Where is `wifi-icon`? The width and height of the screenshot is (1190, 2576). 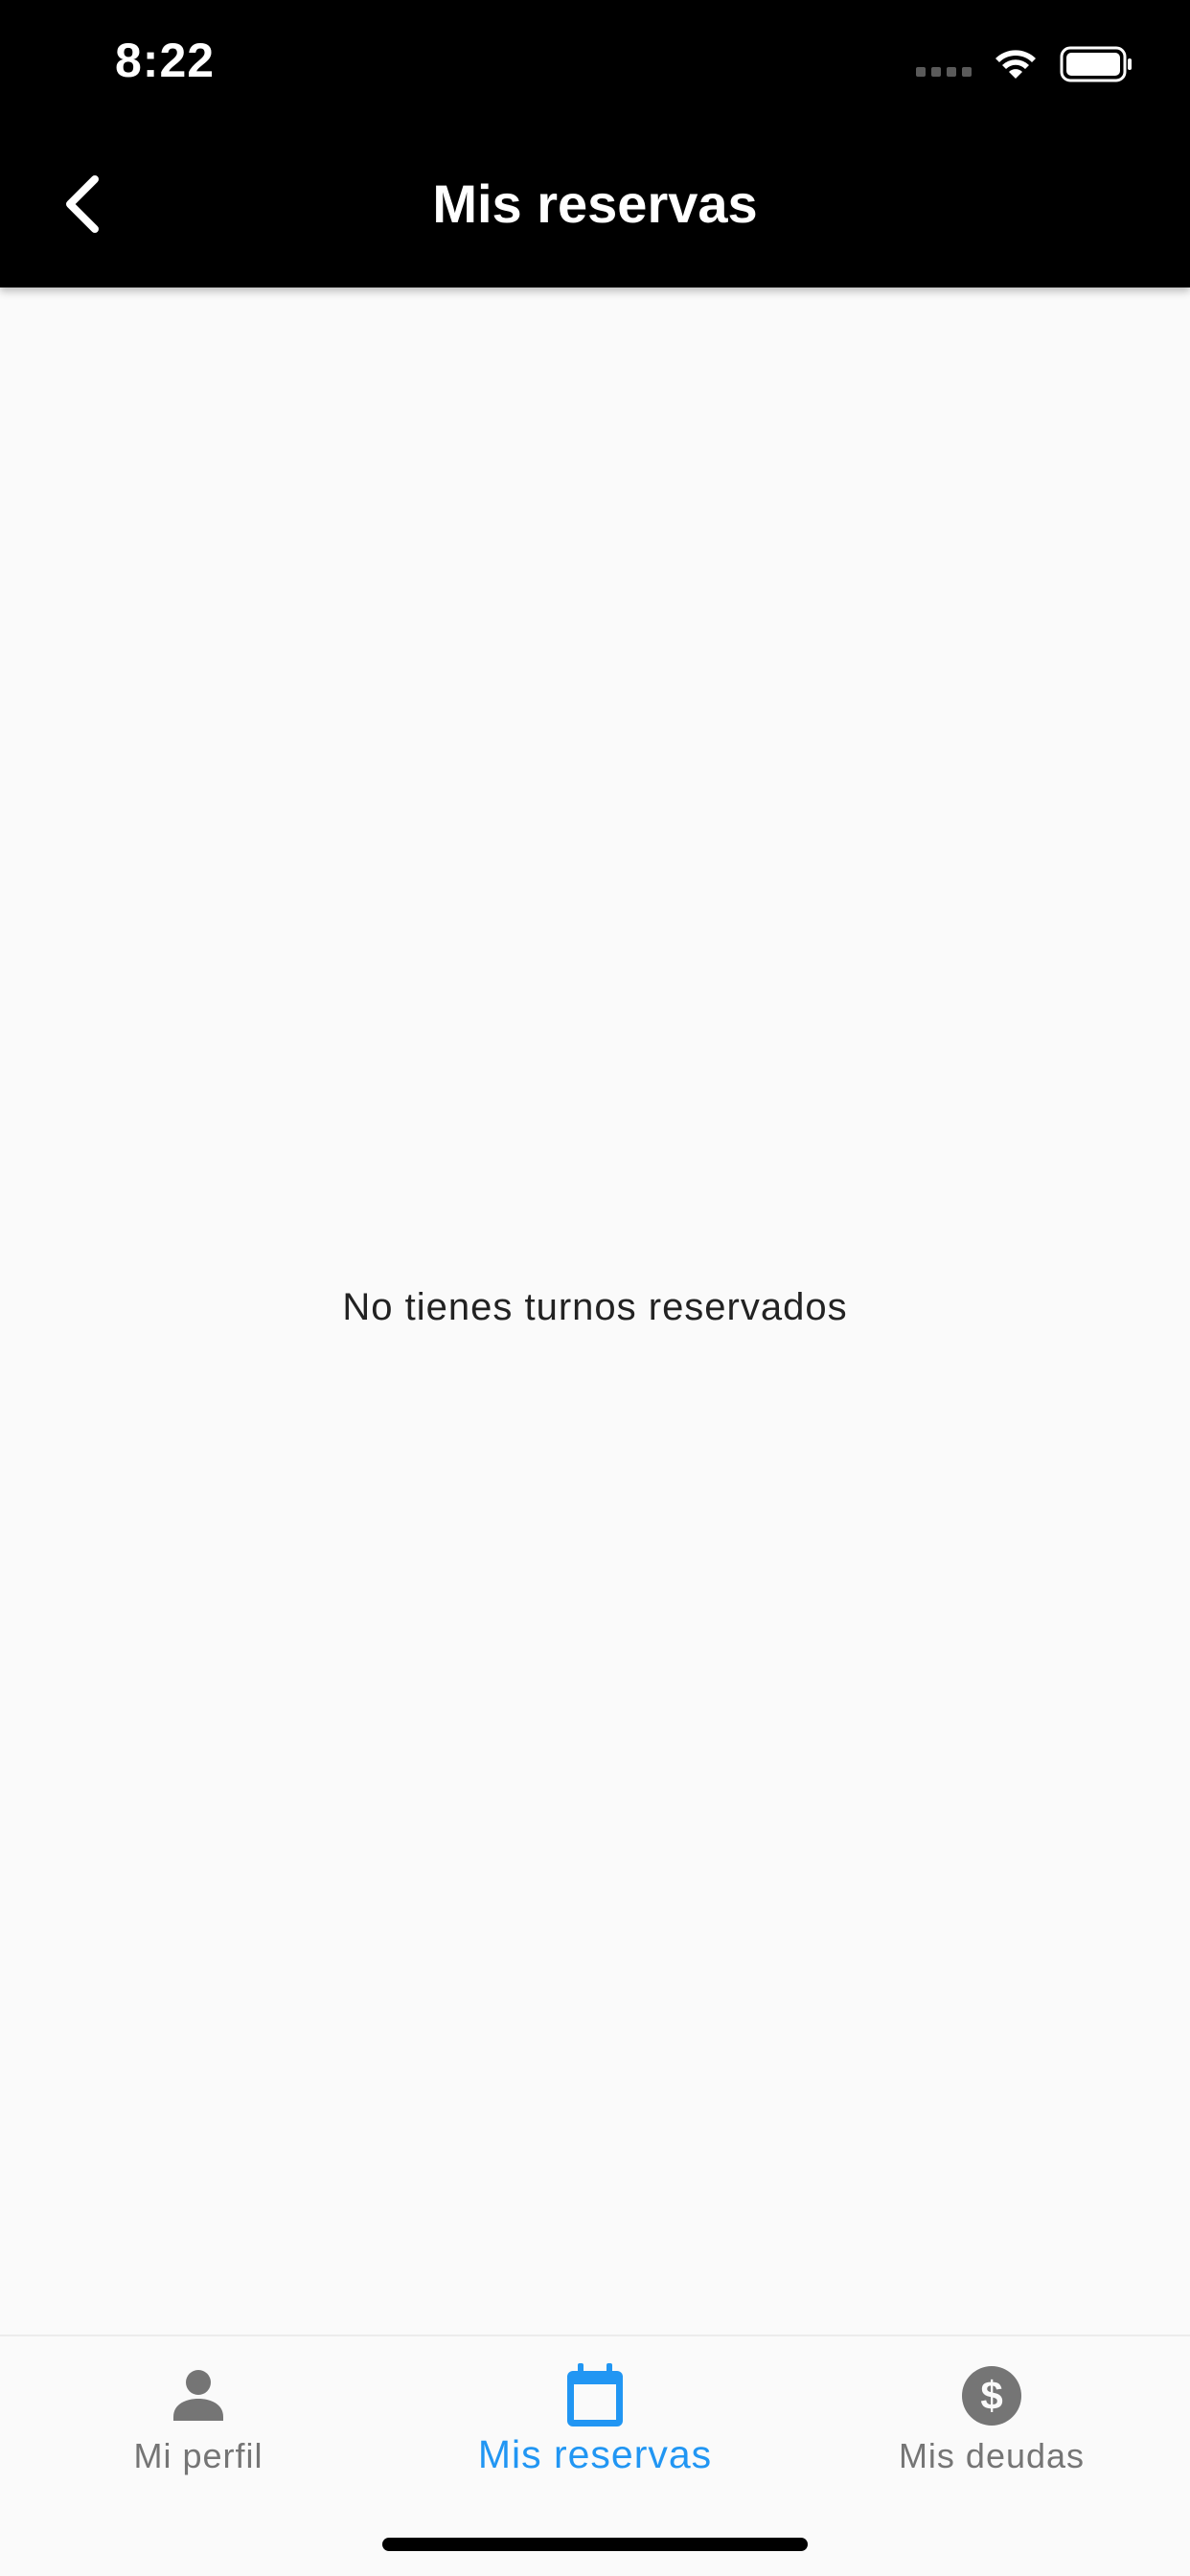 wifi-icon is located at coordinates (1016, 64).